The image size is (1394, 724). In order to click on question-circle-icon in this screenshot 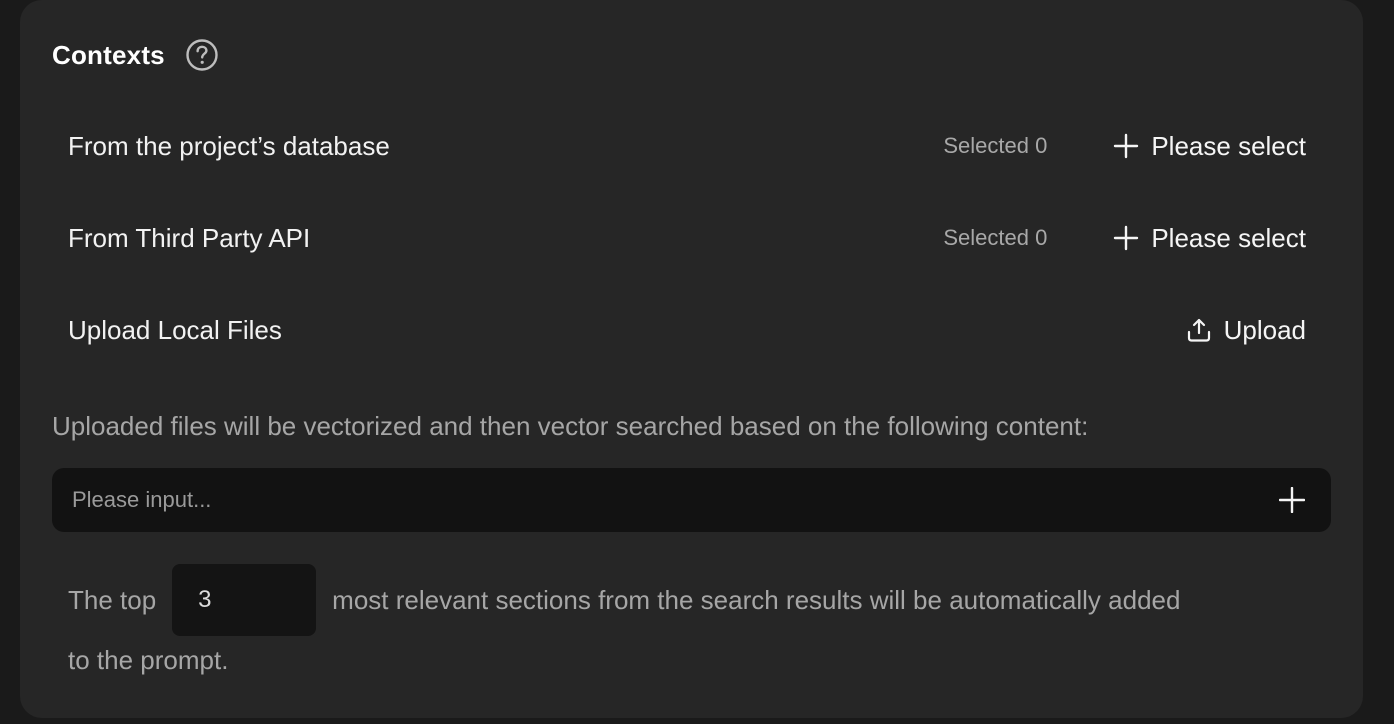, I will do `click(202, 55)`.